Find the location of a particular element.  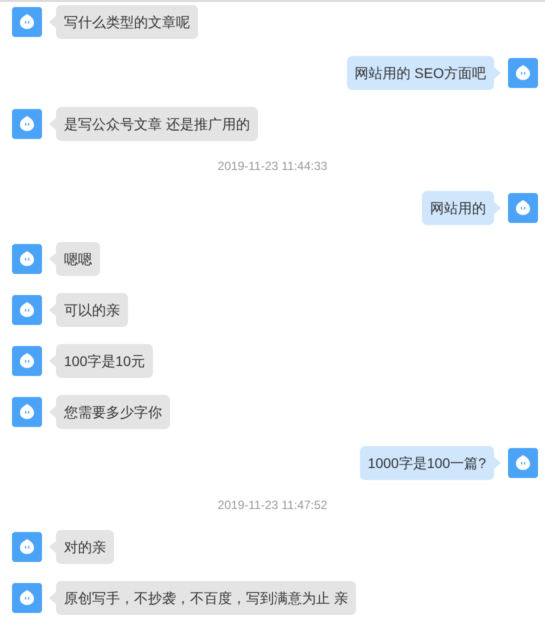

message-bubble: 可以的亲 is located at coordinates (92, 310).